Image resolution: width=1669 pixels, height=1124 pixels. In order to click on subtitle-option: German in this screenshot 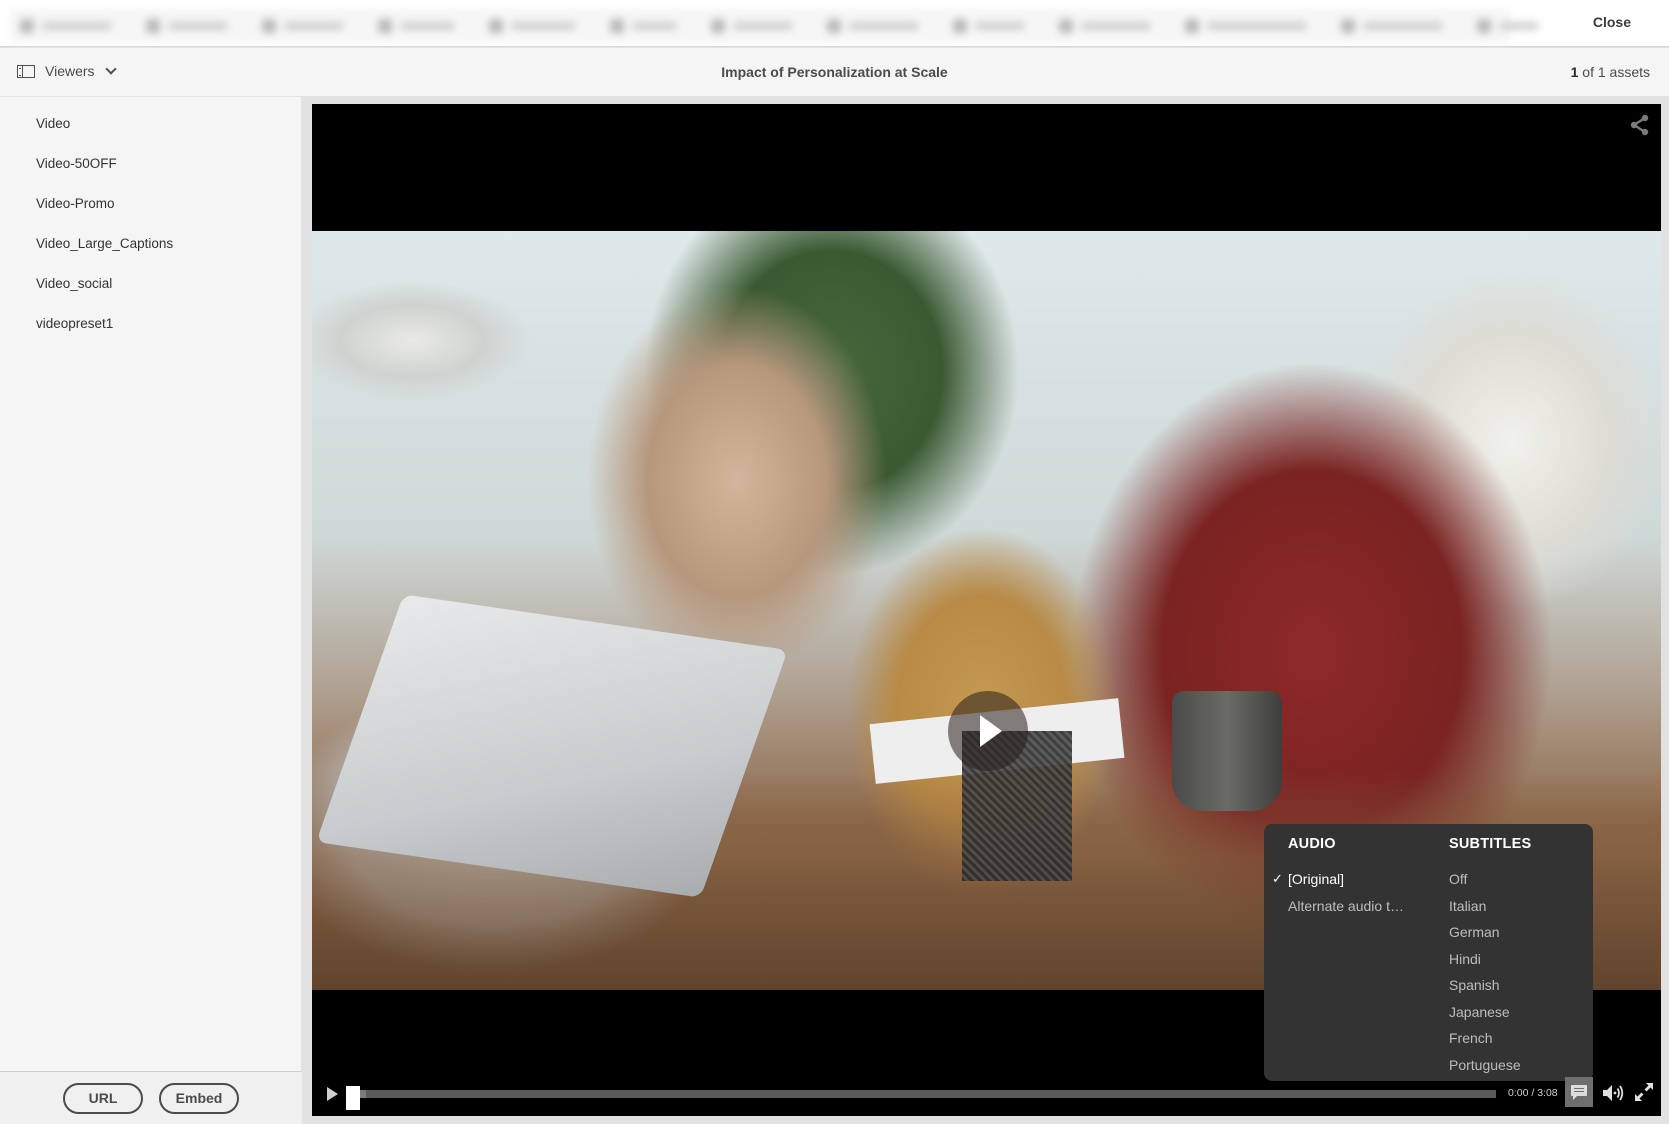, I will do `click(1485, 932)`.